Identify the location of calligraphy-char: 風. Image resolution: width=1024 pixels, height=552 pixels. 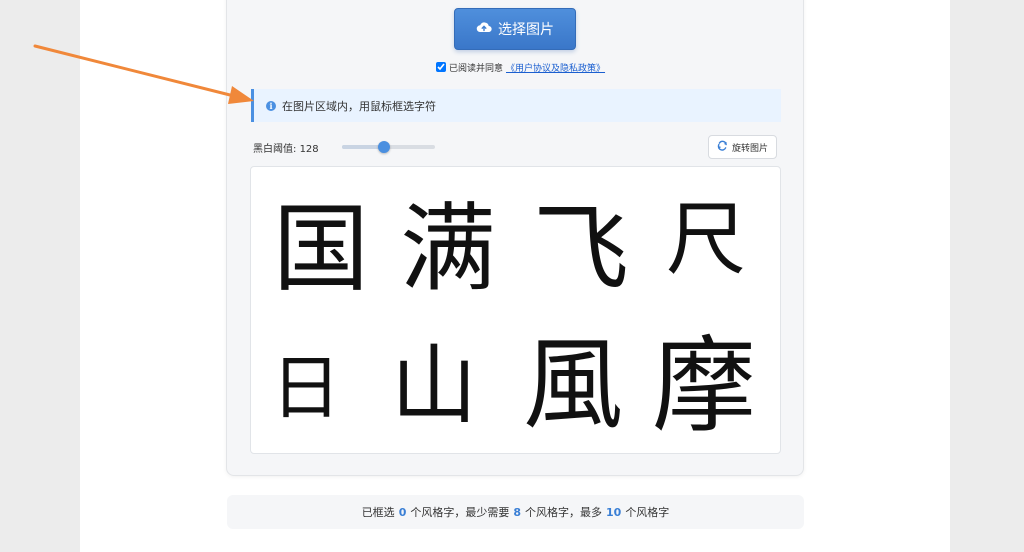
(573, 384).